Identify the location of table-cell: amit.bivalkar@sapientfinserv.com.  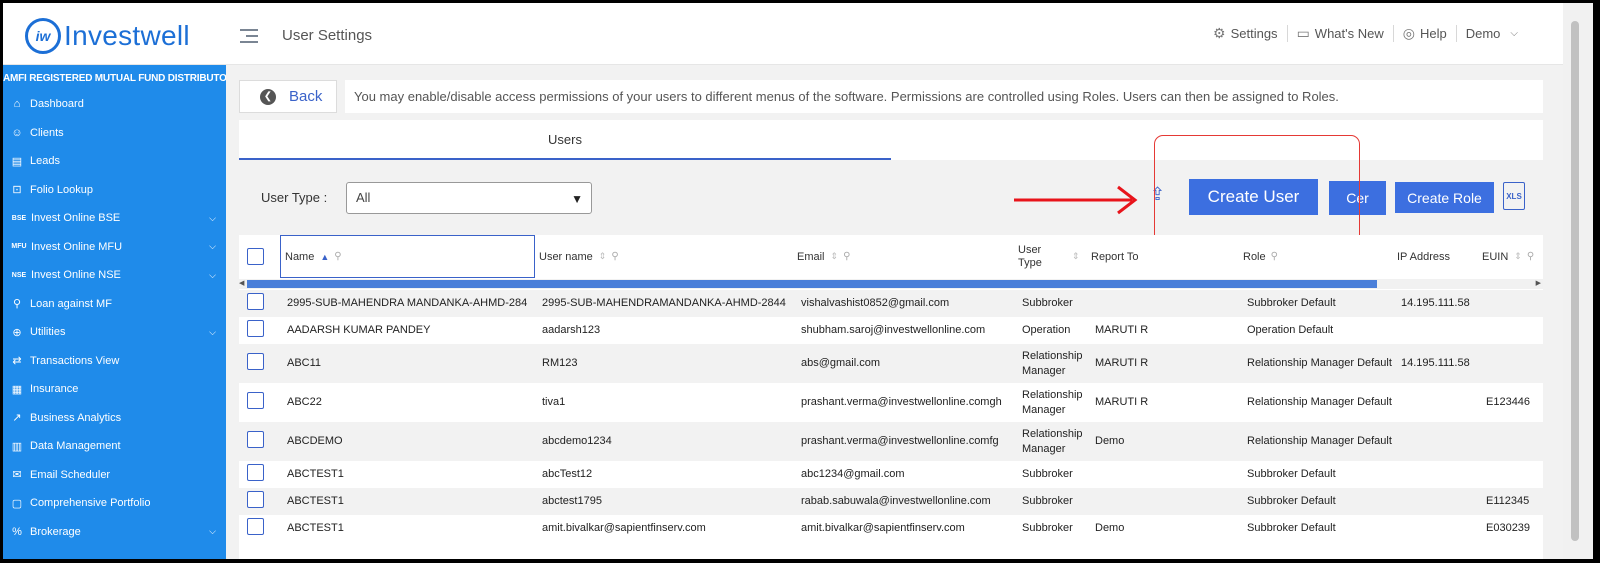
(883, 528).